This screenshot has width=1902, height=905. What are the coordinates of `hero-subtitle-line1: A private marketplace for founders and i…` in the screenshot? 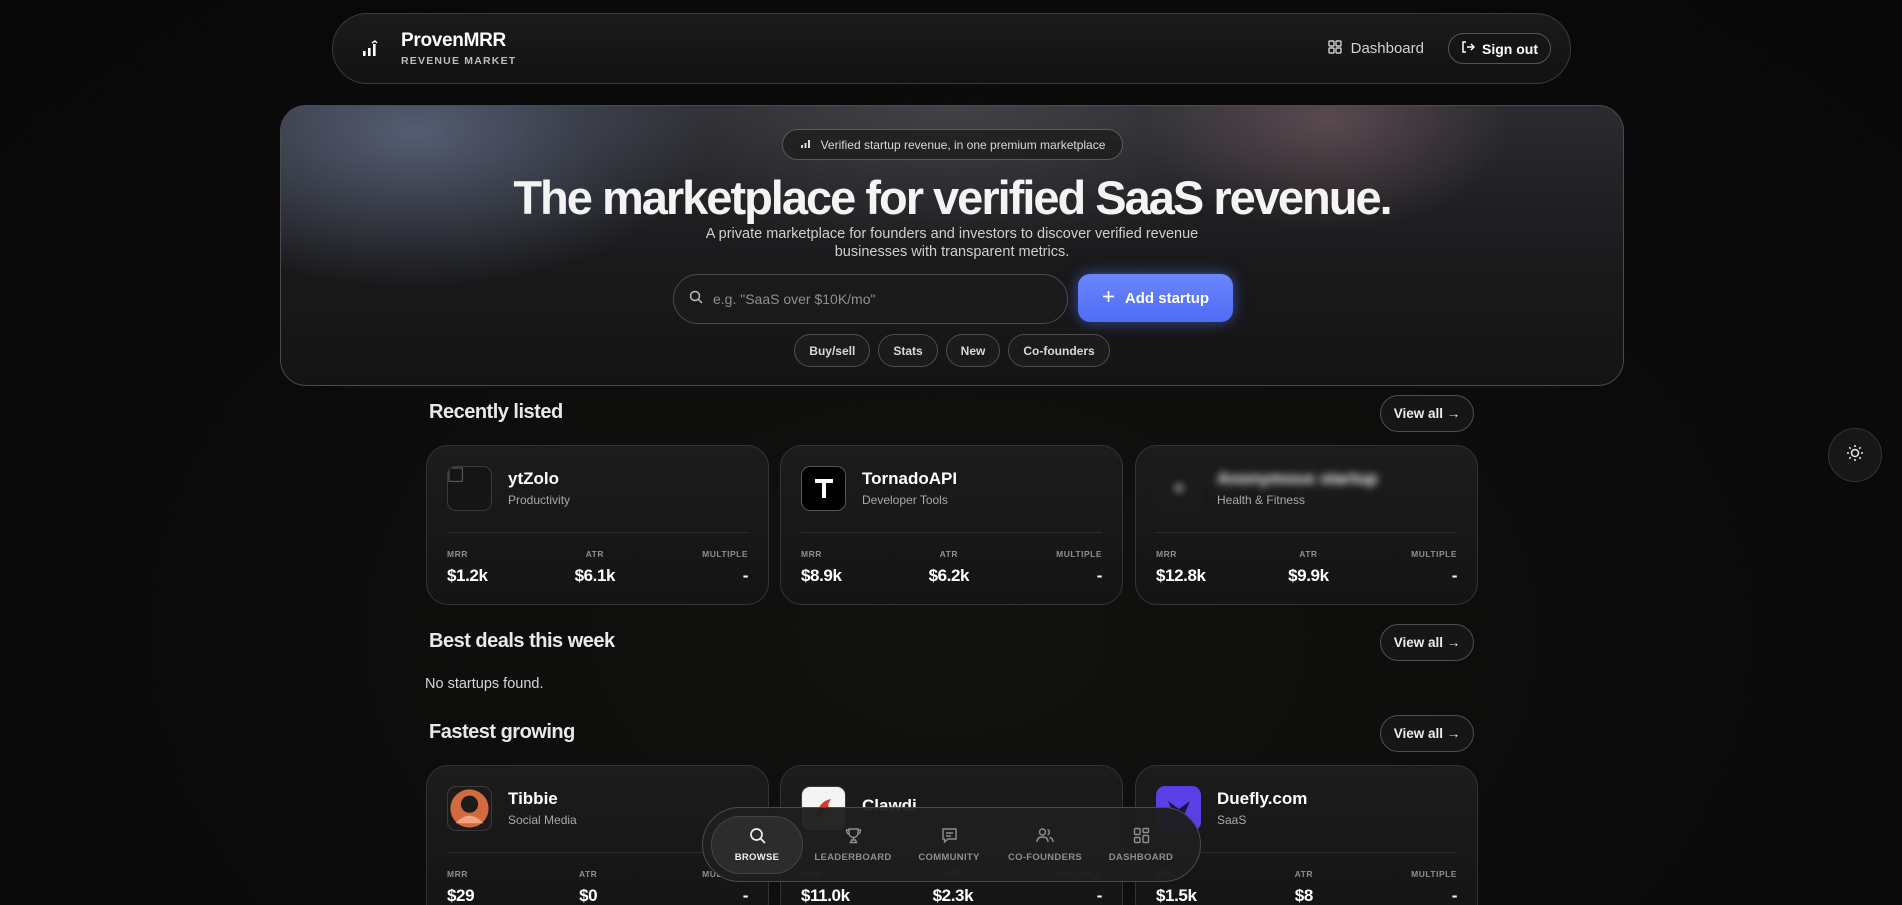 It's located at (952, 234).